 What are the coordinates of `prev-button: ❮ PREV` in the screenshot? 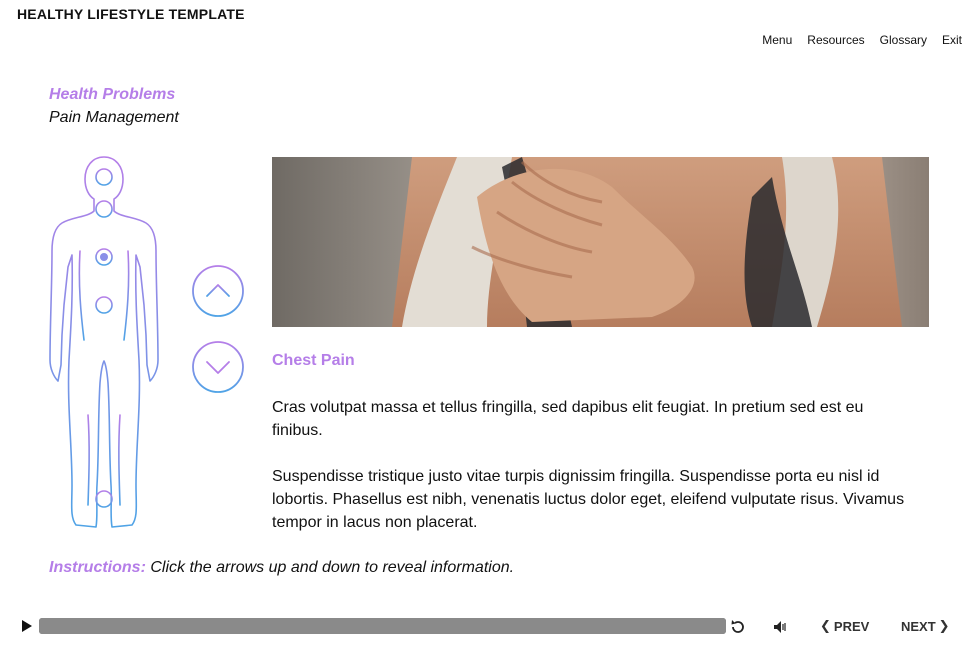 It's located at (844, 626).